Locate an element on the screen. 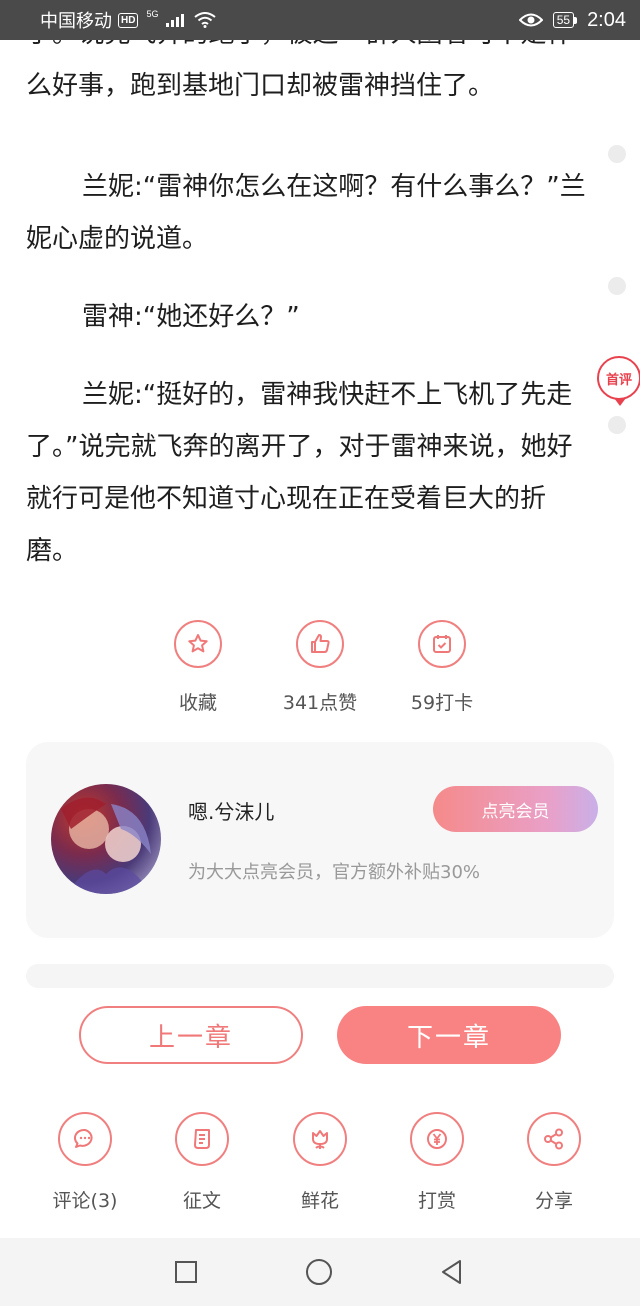 The width and height of the screenshot is (640, 1306). recent-apps-button is located at coordinates (186, 1272).